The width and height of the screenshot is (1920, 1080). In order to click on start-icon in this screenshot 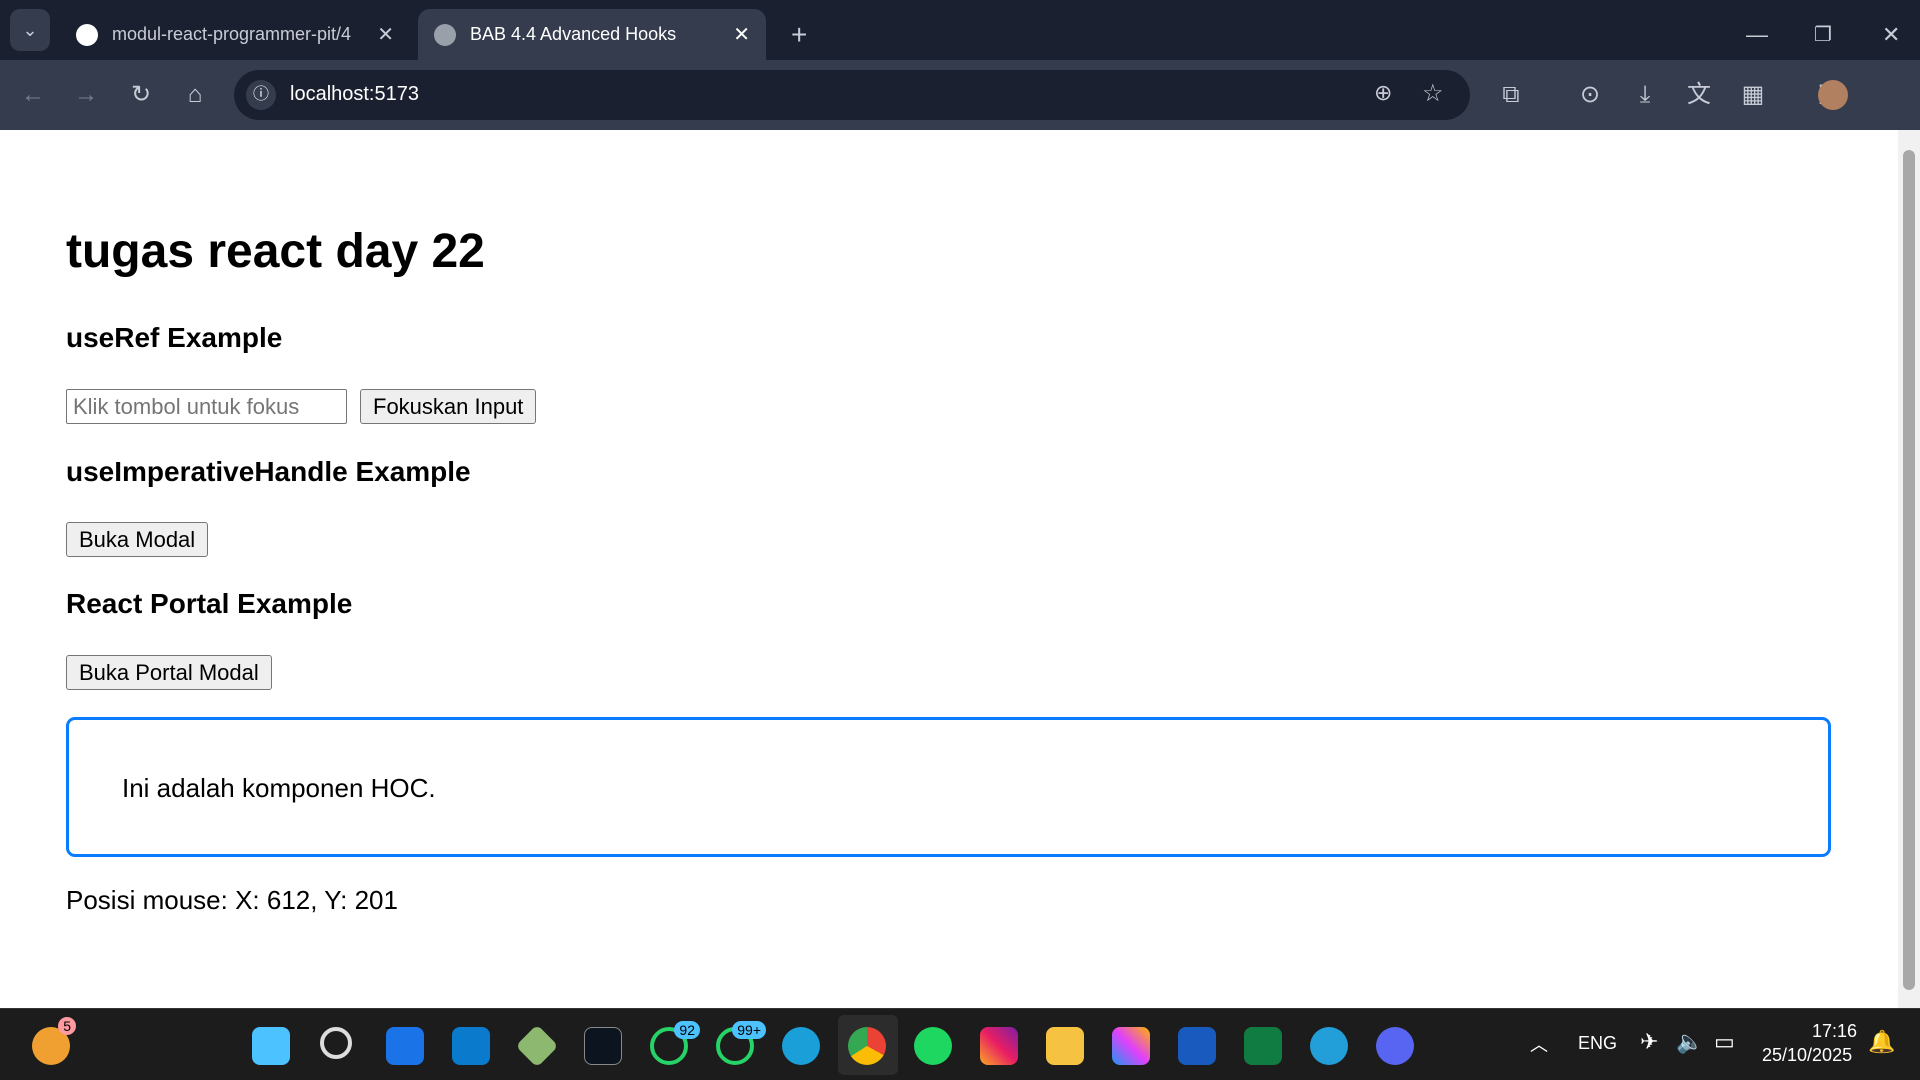, I will do `click(271, 1046)`.